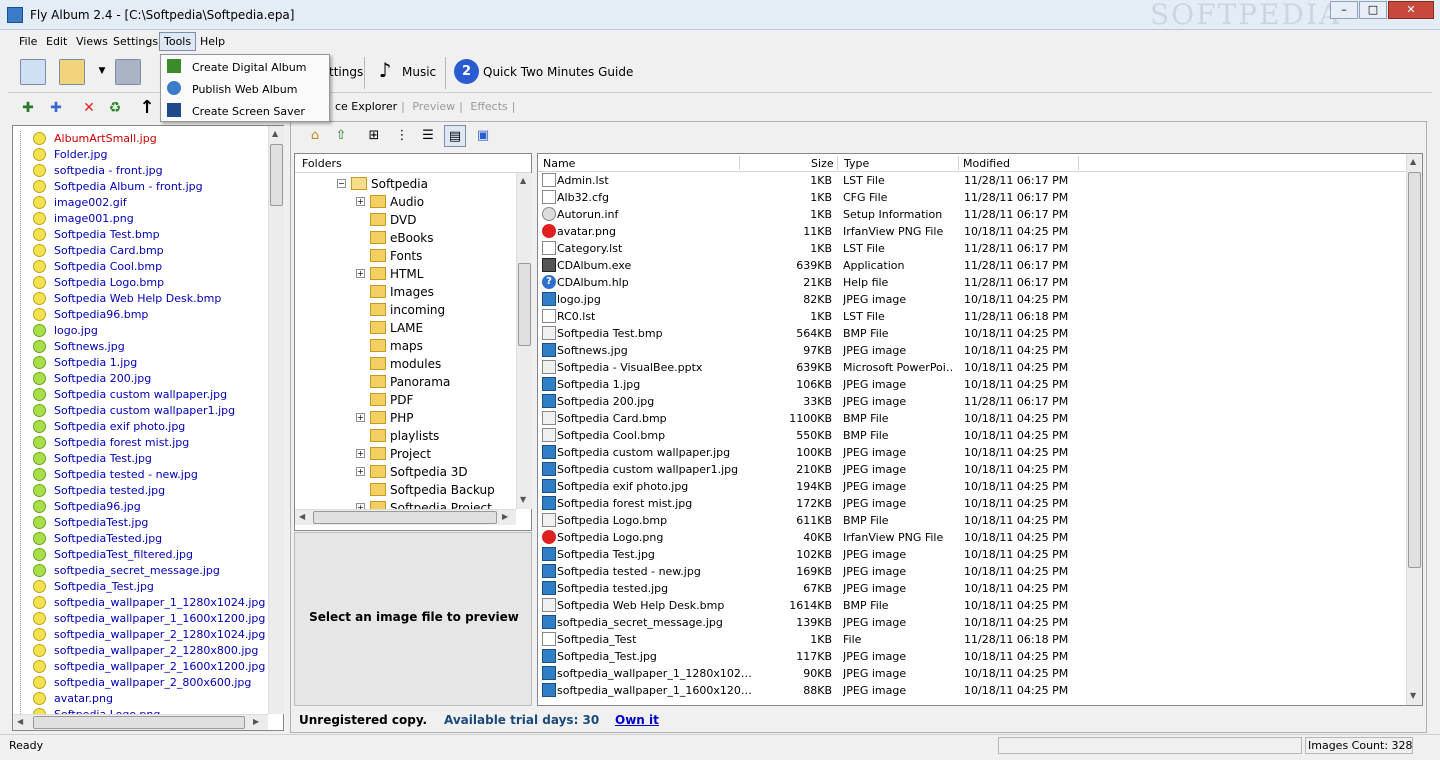 The height and width of the screenshot is (760, 1440). I want to click on table-row: Admin.lst 1KB LST File 11/28/11 06:17 PM, so click(972, 180).